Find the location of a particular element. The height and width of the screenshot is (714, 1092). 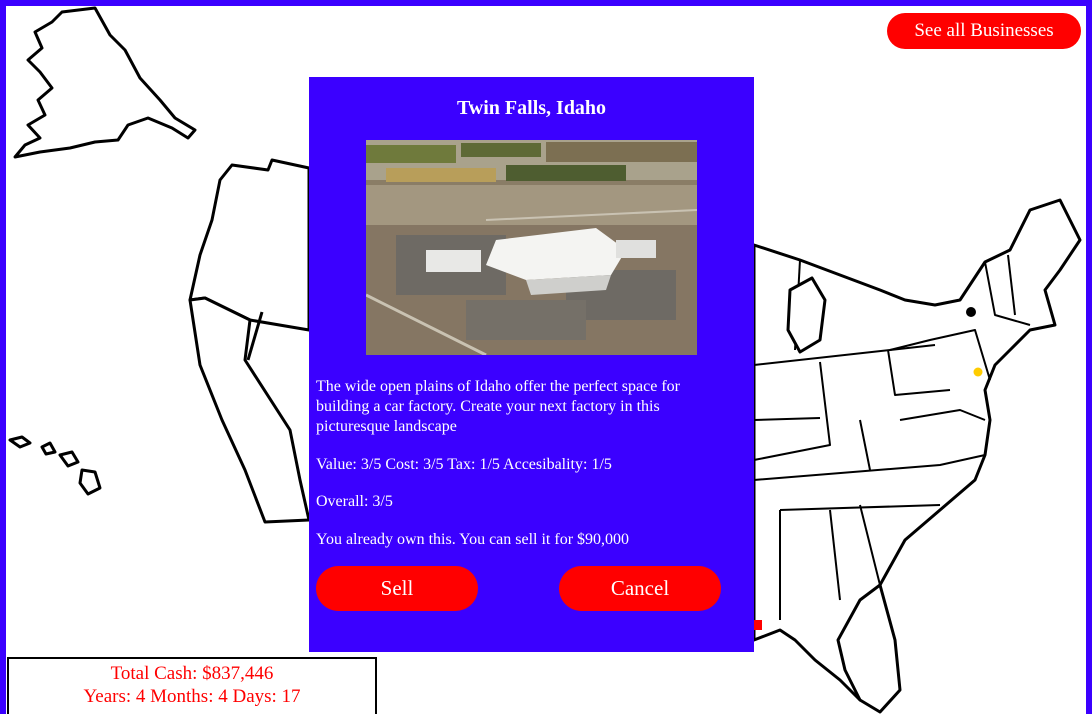

modal-overall: Overall: 3/5 is located at coordinates (354, 501).